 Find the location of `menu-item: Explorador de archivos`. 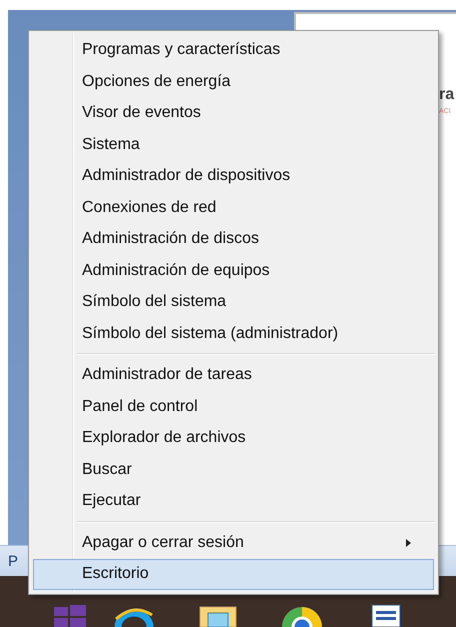

menu-item: Explorador de archivos is located at coordinates (233, 438).